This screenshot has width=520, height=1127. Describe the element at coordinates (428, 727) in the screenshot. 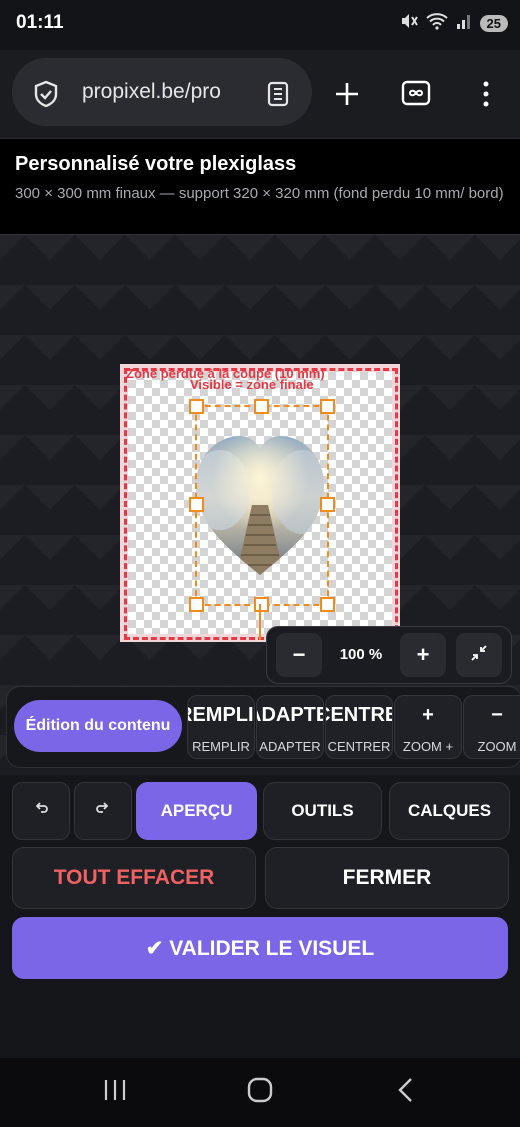

I see `zoom-plus-tool-button: + ZOOM +` at that location.